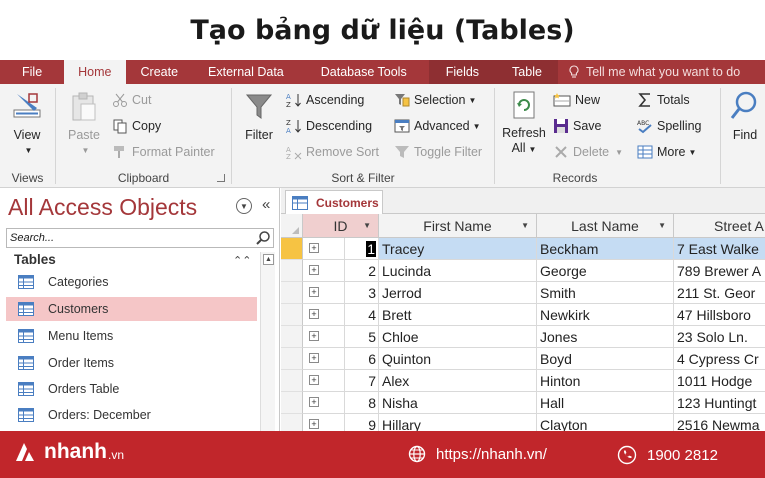  I want to click on cell-last-name: George, so click(605, 271).